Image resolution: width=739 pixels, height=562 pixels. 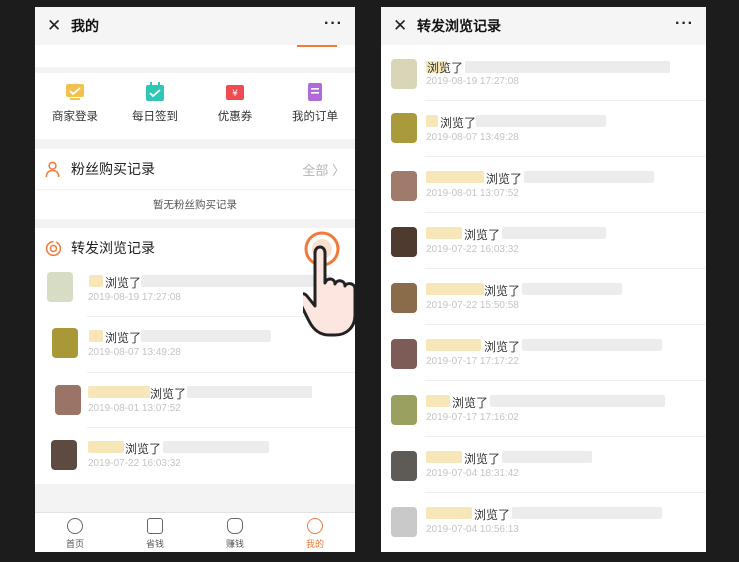 What do you see at coordinates (314, 544) in the screenshot?
I see `tab-label: 我的` at bounding box center [314, 544].